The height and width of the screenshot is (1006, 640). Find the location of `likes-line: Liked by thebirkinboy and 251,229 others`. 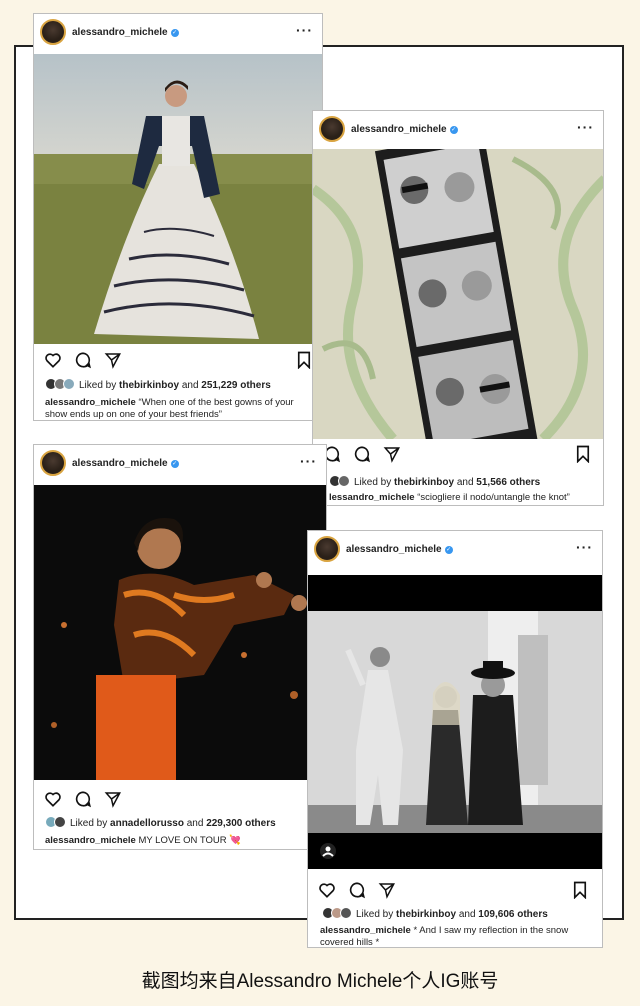

likes-line: Liked by thebirkinboy and 251,229 others is located at coordinates (158, 385).